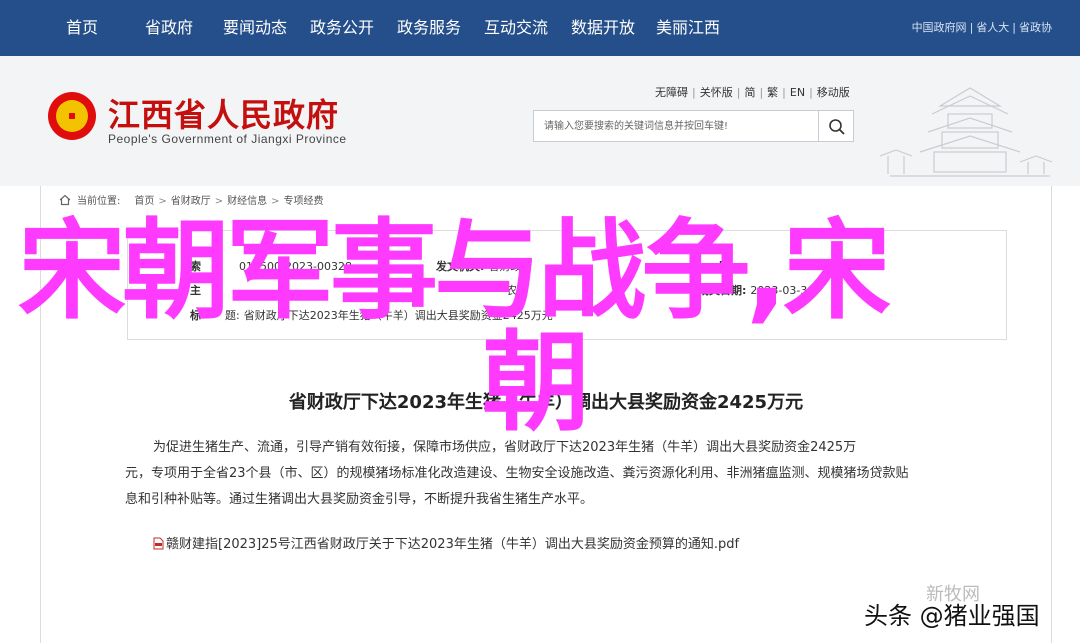 The height and width of the screenshot is (643, 1080). I want to click on watermark-author: 头条 @猪业强国, so click(952, 616).